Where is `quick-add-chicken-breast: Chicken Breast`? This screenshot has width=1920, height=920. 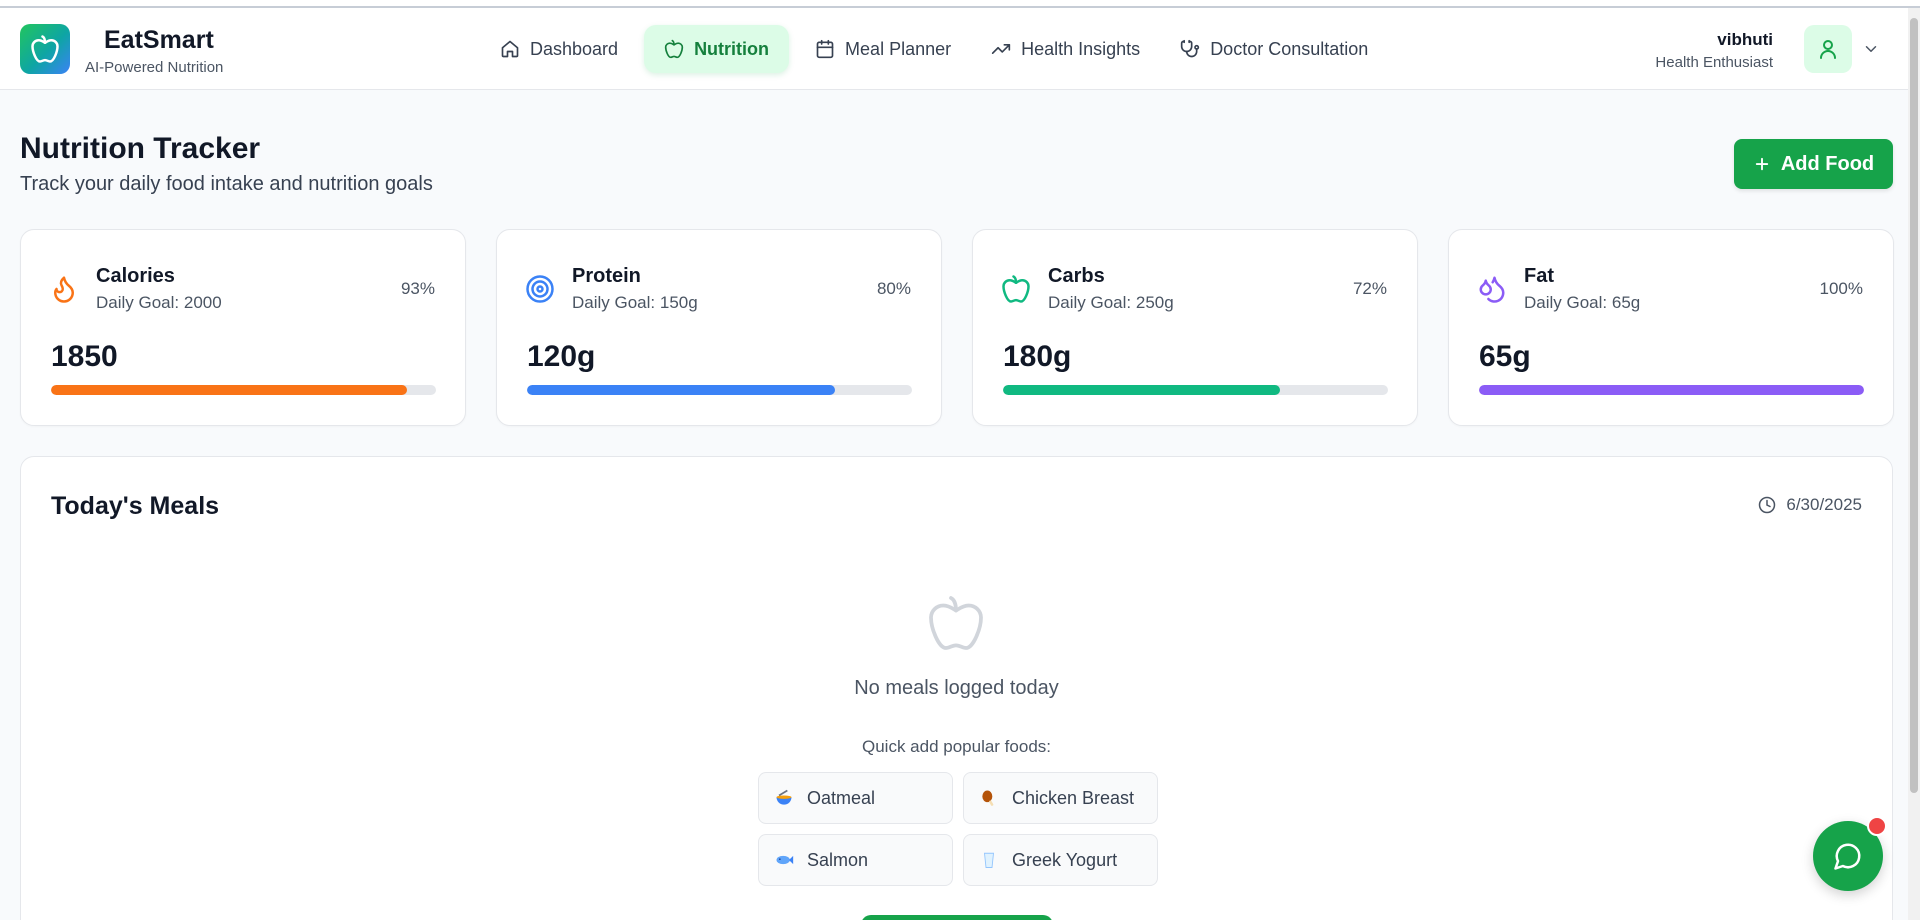
quick-add-chicken-breast: Chicken Breast is located at coordinates (1060, 798).